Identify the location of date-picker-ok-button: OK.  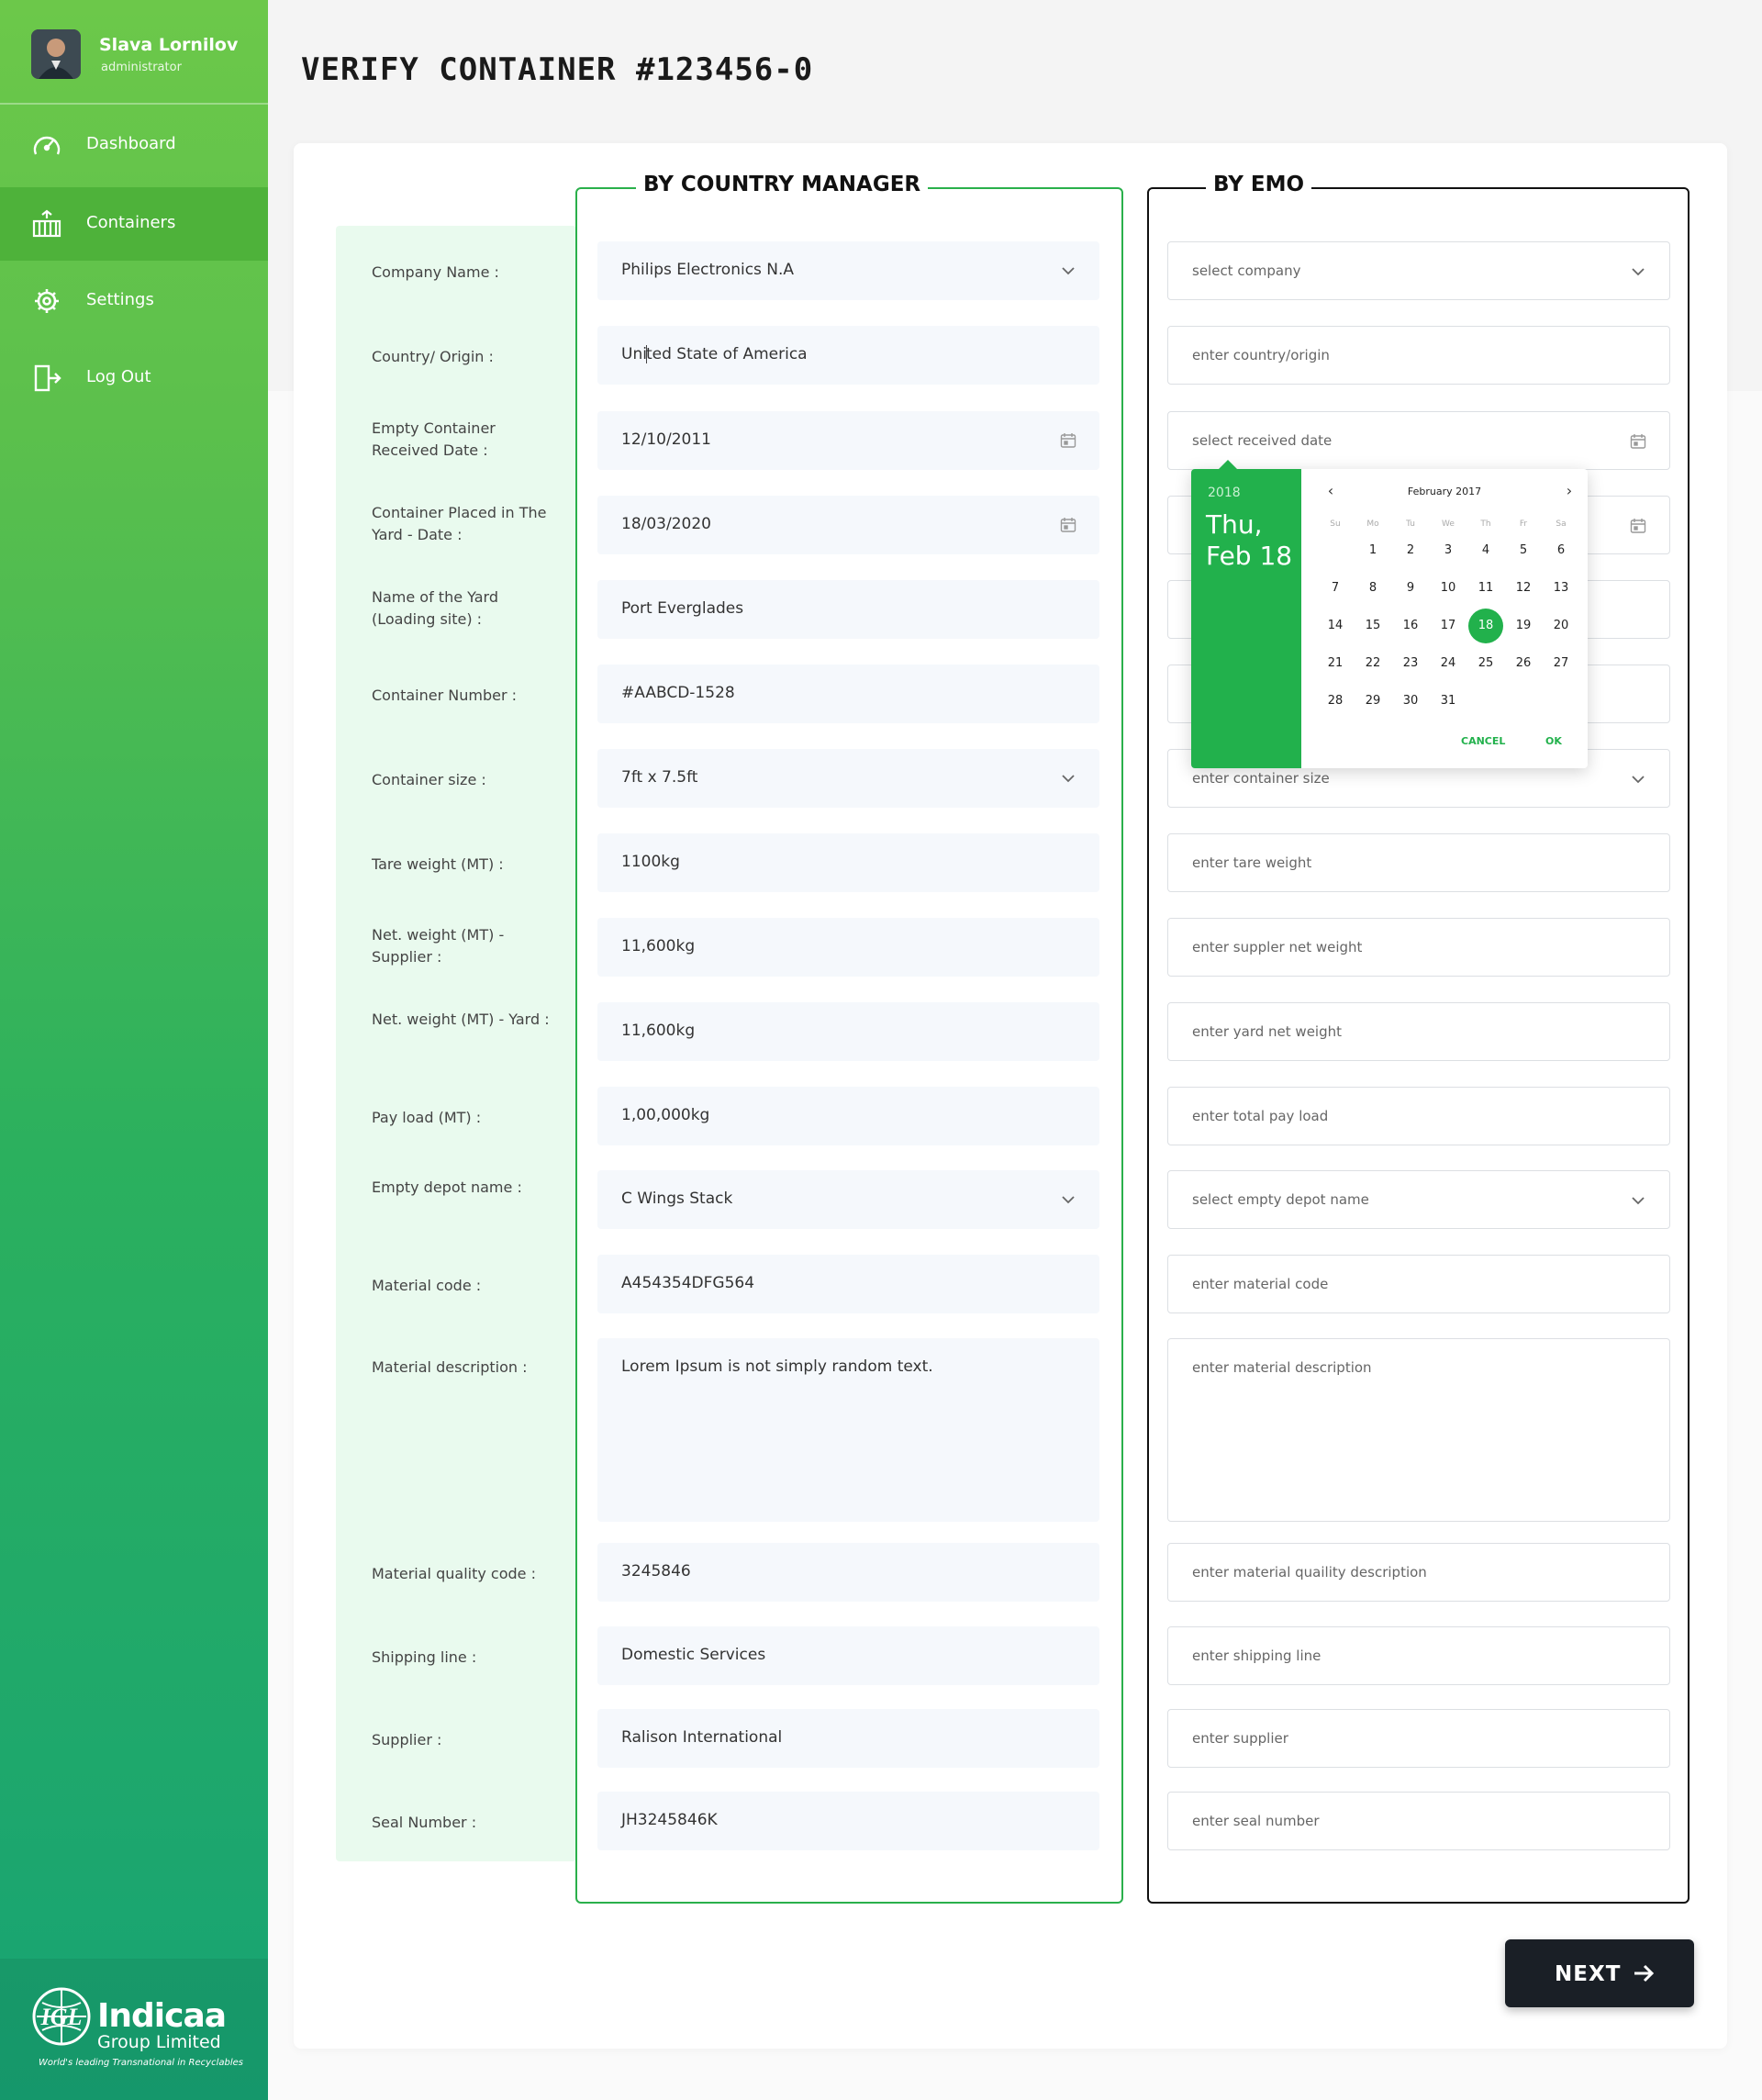
(1553, 741).